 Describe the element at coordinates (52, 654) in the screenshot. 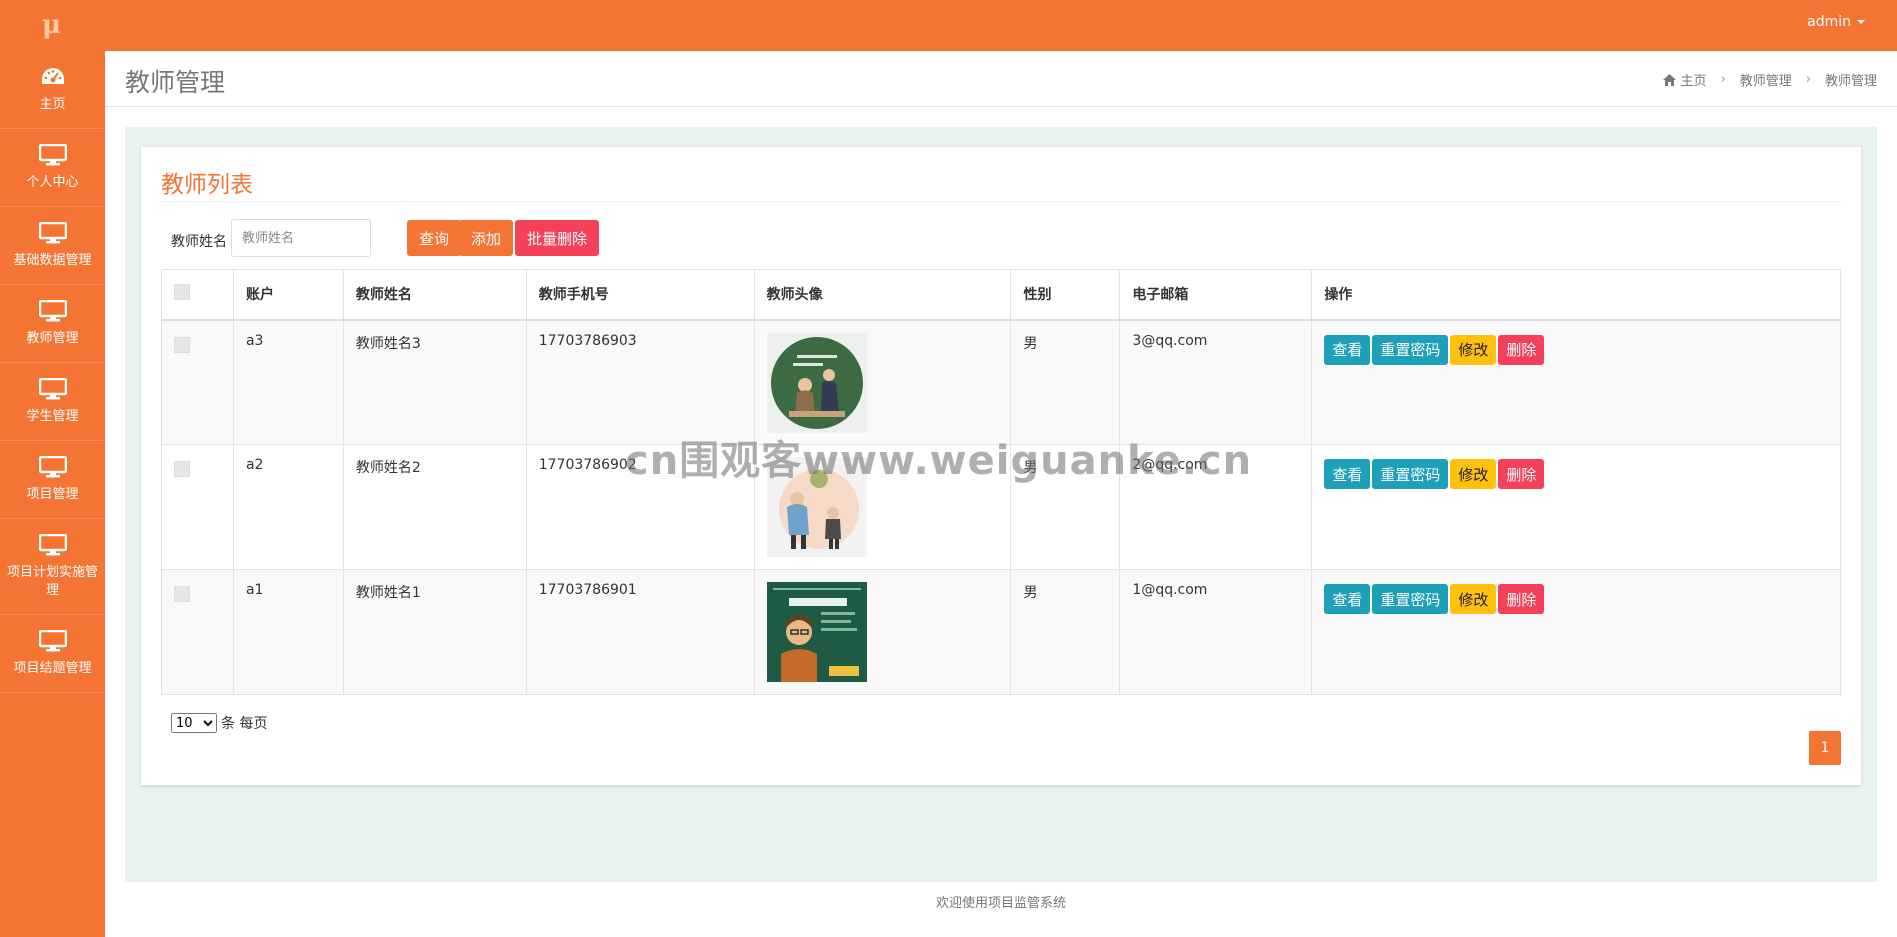

I see `sidebar-item-project-closing: 项目结题管理` at that location.